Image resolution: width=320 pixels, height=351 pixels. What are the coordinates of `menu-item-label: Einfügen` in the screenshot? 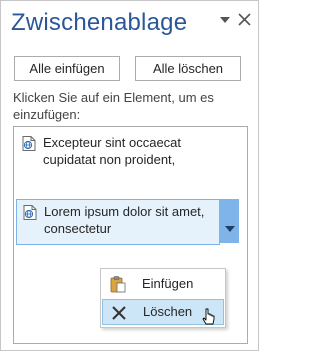 It's located at (168, 283).